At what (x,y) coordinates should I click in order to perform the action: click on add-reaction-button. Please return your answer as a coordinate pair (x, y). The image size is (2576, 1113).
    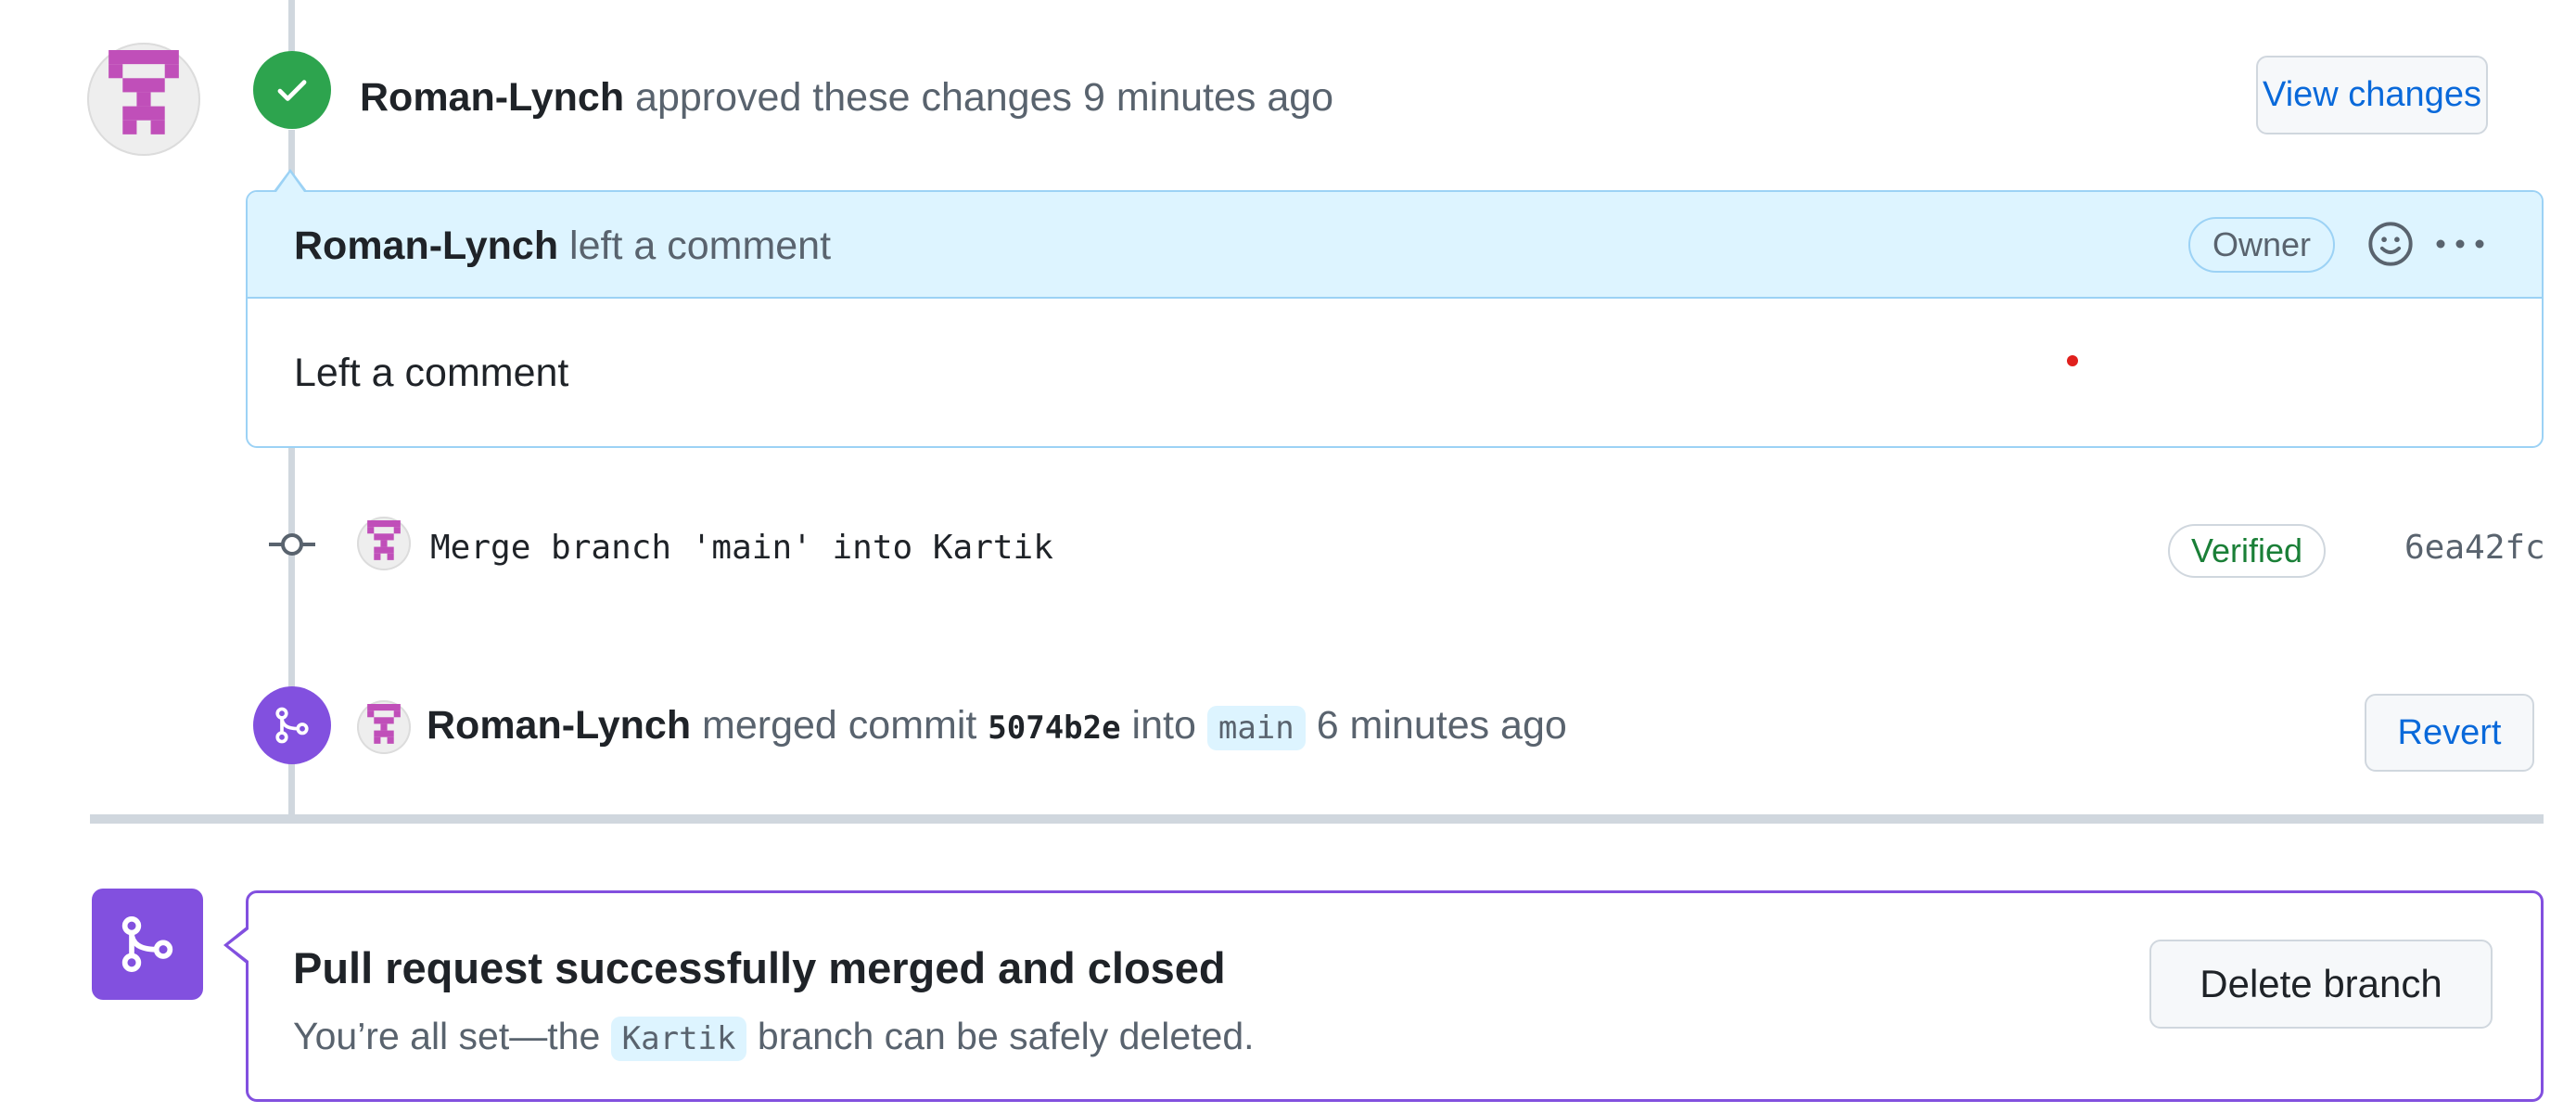
    Looking at the image, I should click on (2391, 244).